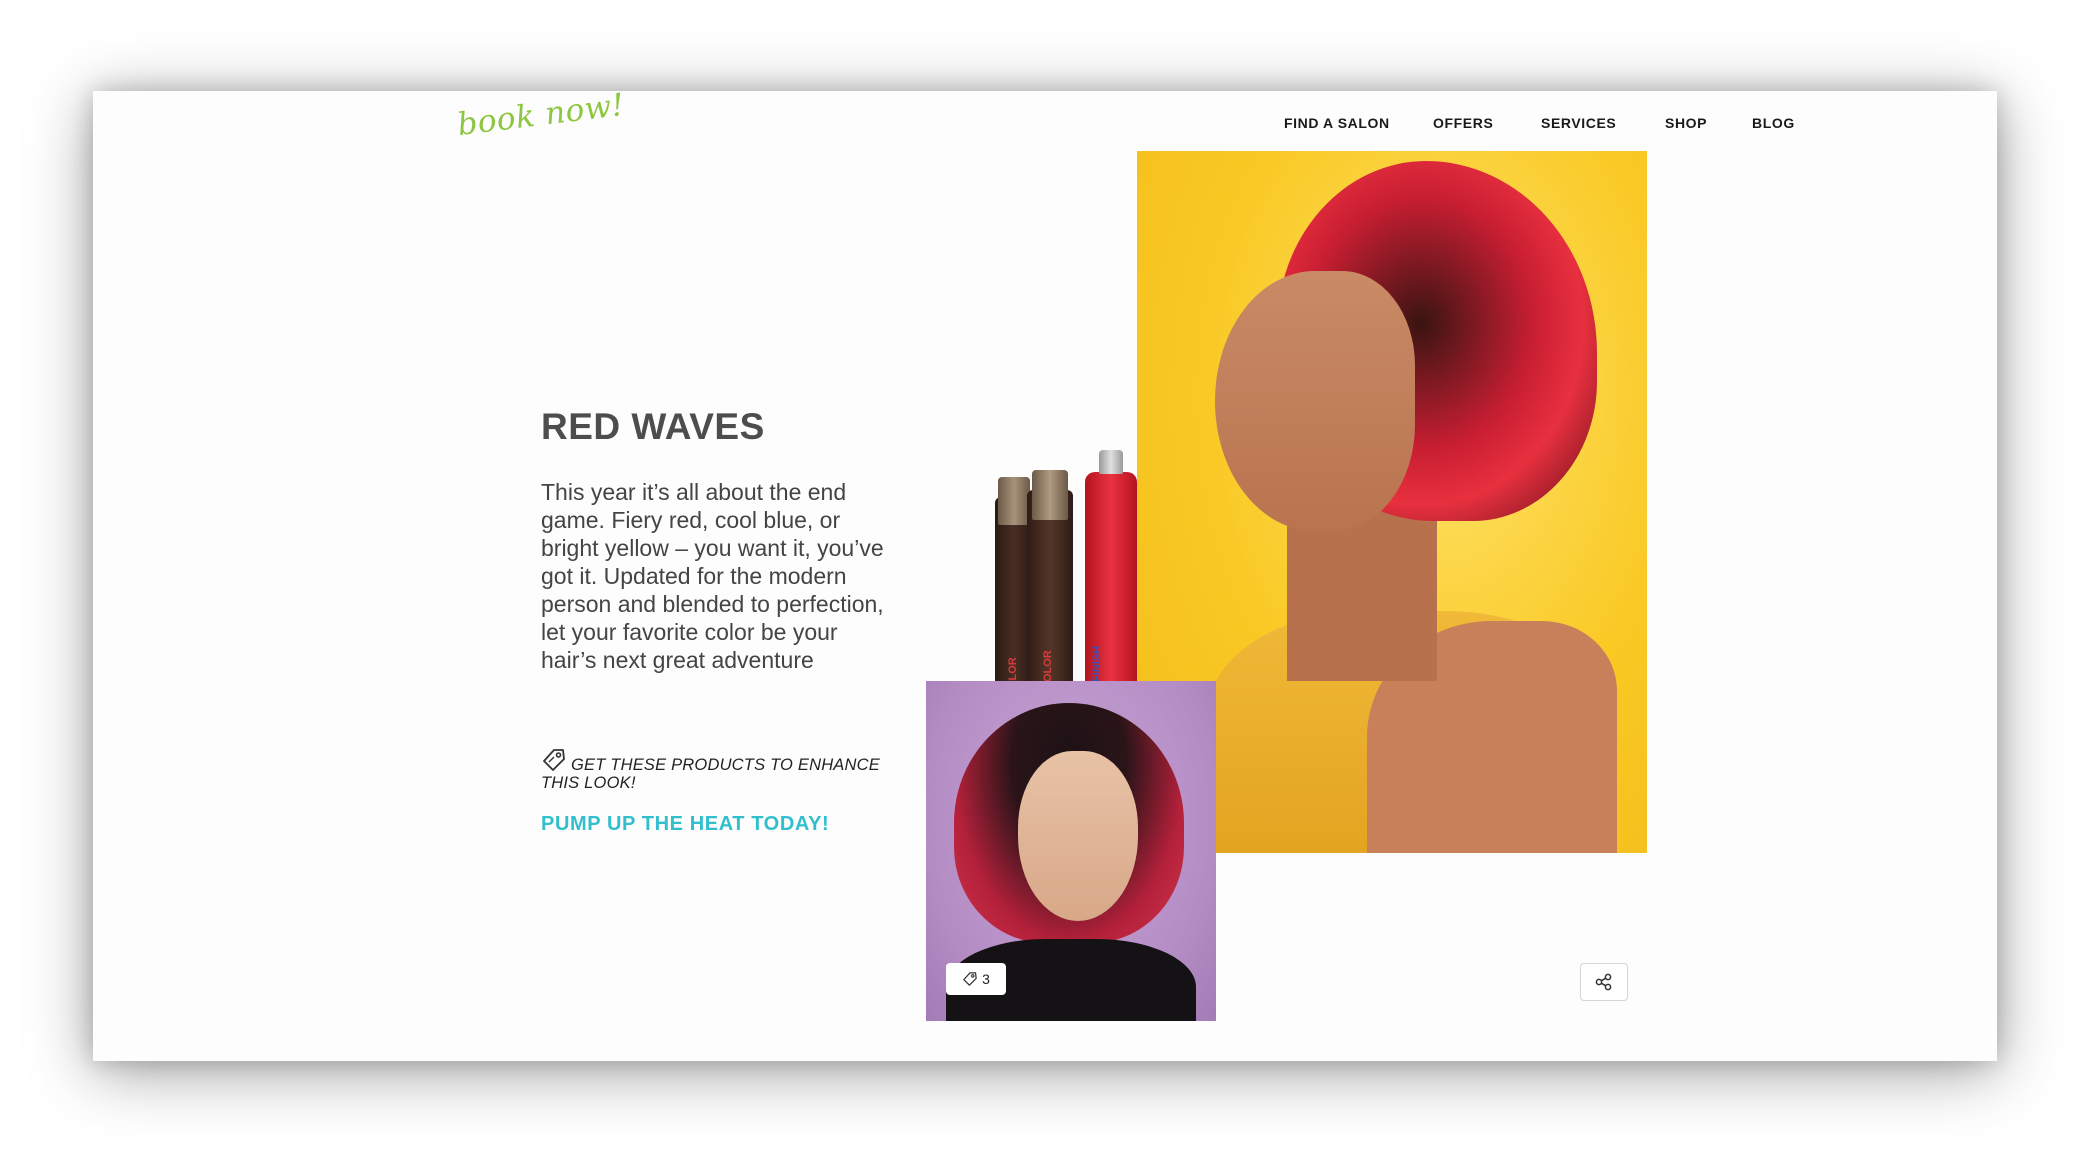 The image size is (2088, 1152). I want to click on tag-count: 3, so click(986, 979).